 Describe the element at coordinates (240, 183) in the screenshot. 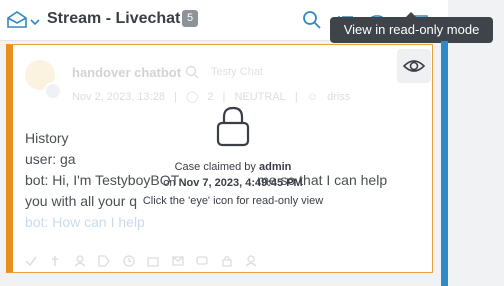

I see `claimed-date: Nov 7, 2023, 4:49:45 PM` at that location.